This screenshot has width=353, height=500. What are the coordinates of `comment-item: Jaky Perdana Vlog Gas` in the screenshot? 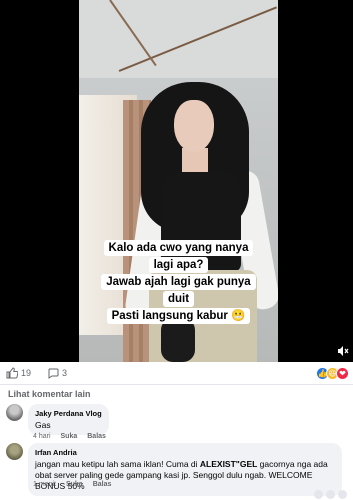 It's located at (57, 419).